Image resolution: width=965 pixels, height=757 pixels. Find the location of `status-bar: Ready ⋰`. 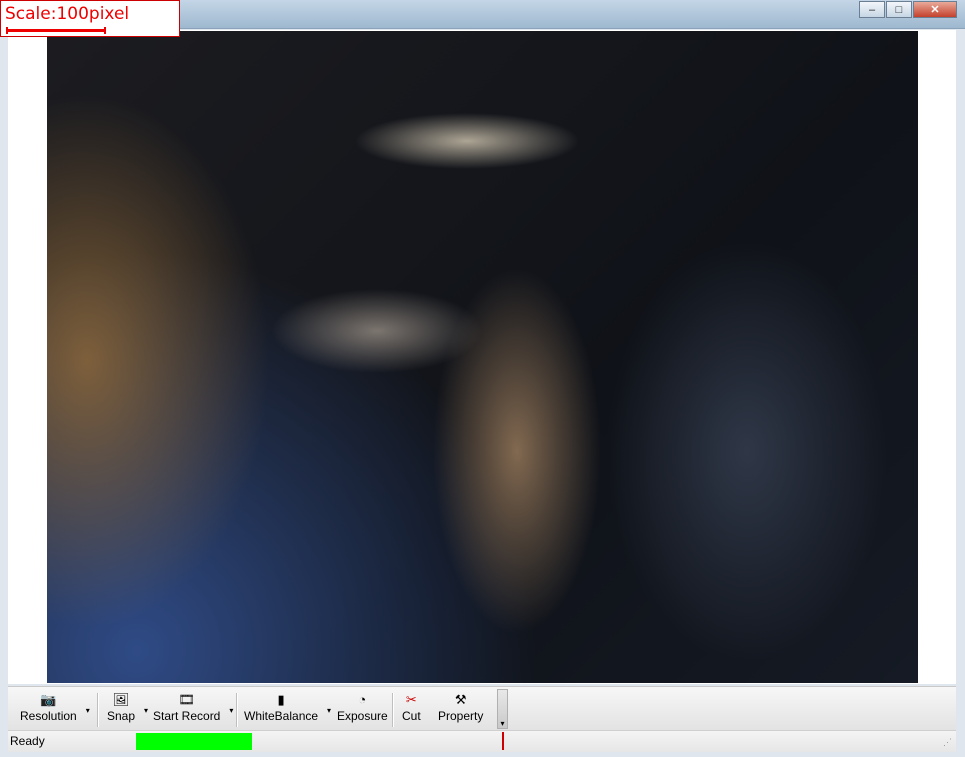

status-bar: Ready ⋰ is located at coordinates (482, 741).